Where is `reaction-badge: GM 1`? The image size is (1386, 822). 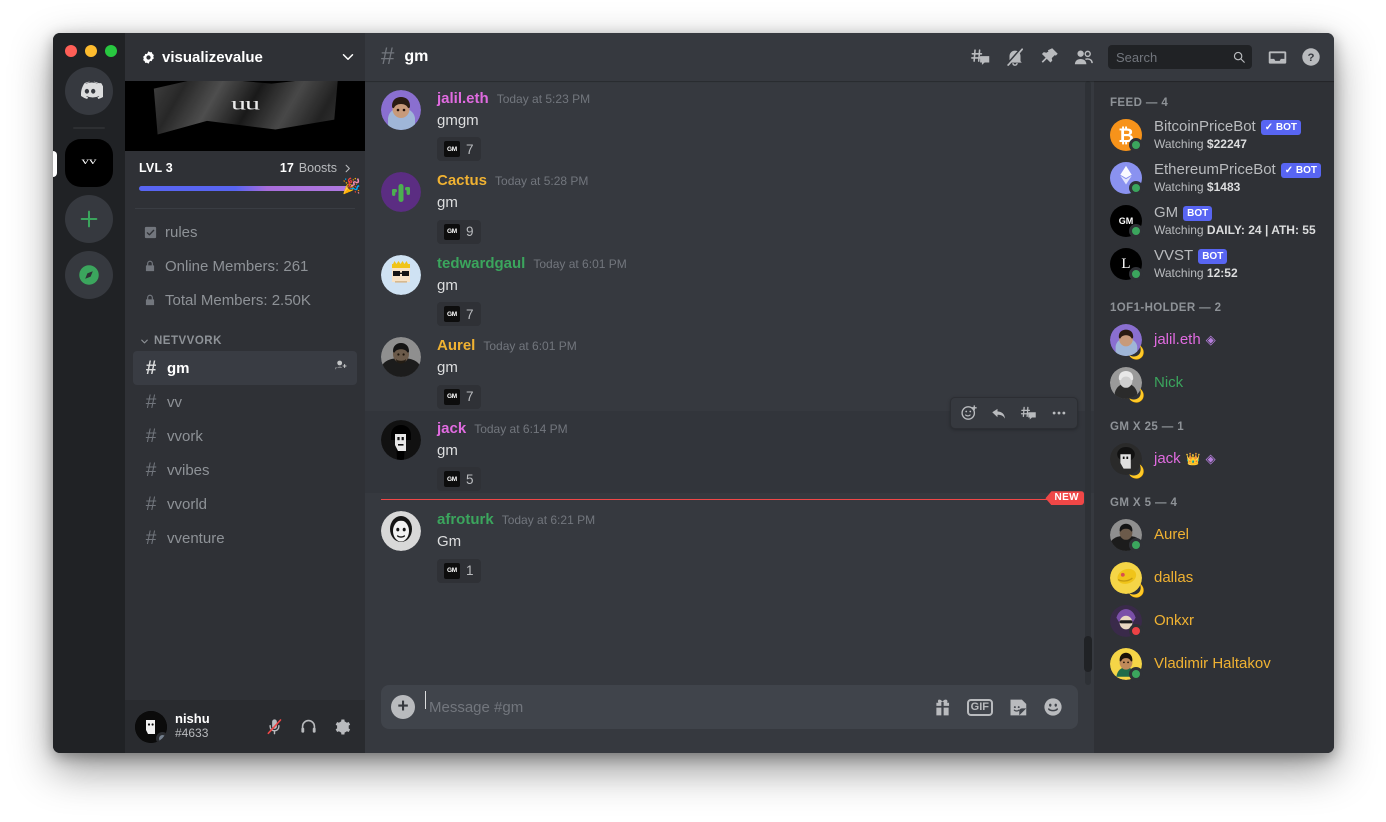 reaction-badge: GM 1 is located at coordinates (459, 570).